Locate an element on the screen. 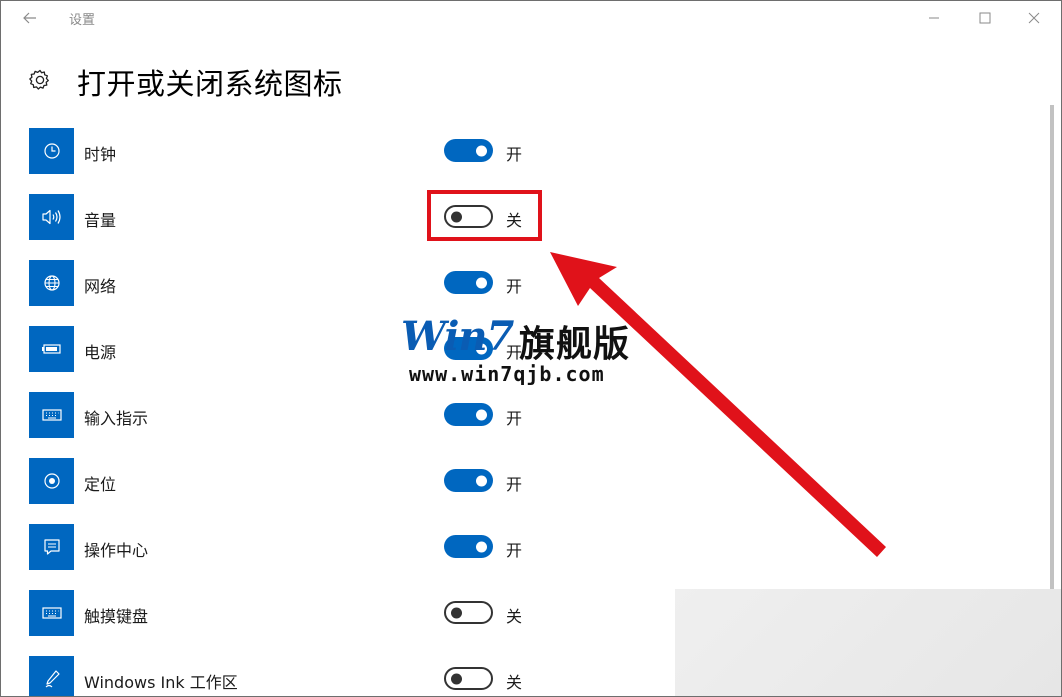 The image size is (1062, 697). touch-keyboard-icon-tile is located at coordinates (51, 613).